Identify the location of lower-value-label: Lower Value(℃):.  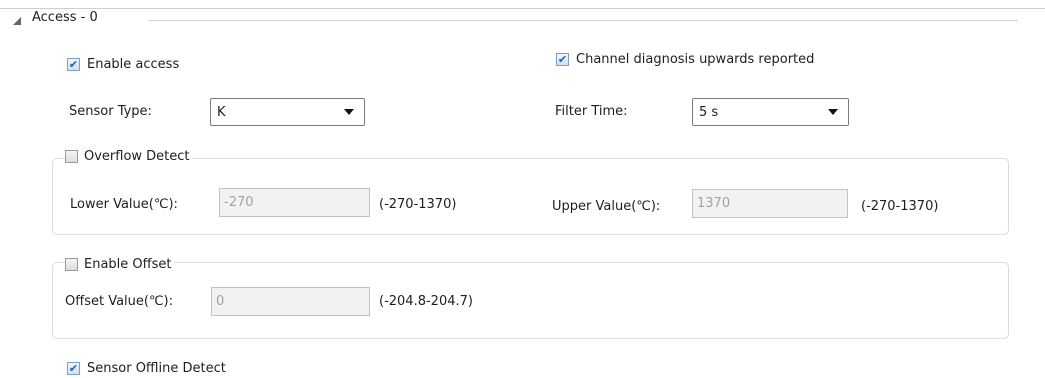
(124, 204).